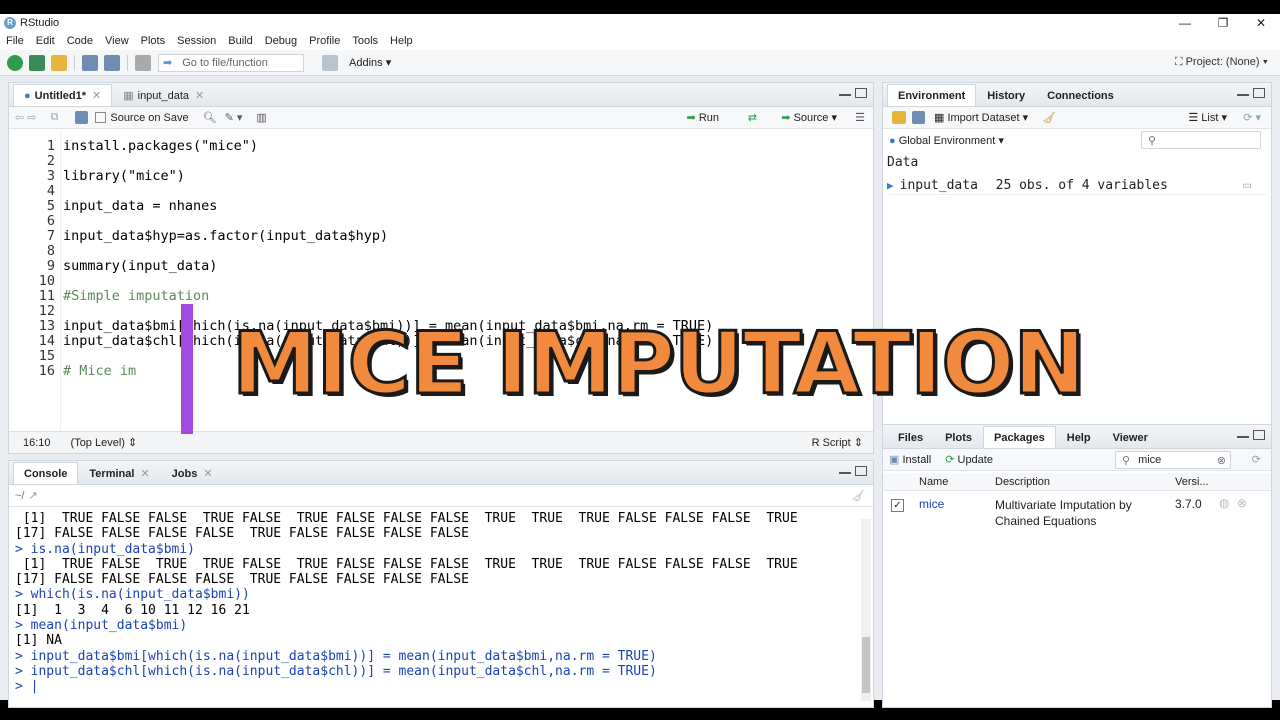 This screenshot has height=720, width=1280. Describe the element at coordinates (240, 41) in the screenshot. I see `menu-build: Build` at that location.